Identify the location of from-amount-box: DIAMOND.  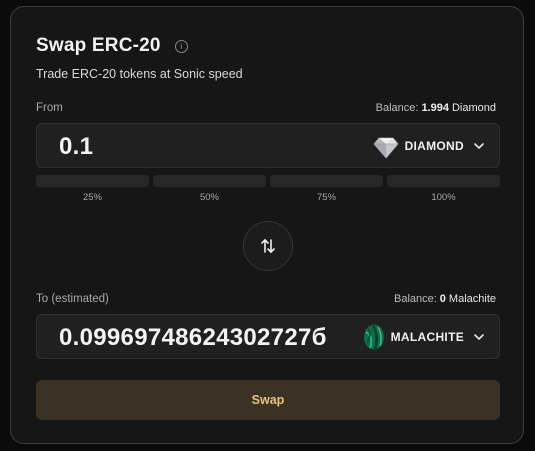
(268, 146).